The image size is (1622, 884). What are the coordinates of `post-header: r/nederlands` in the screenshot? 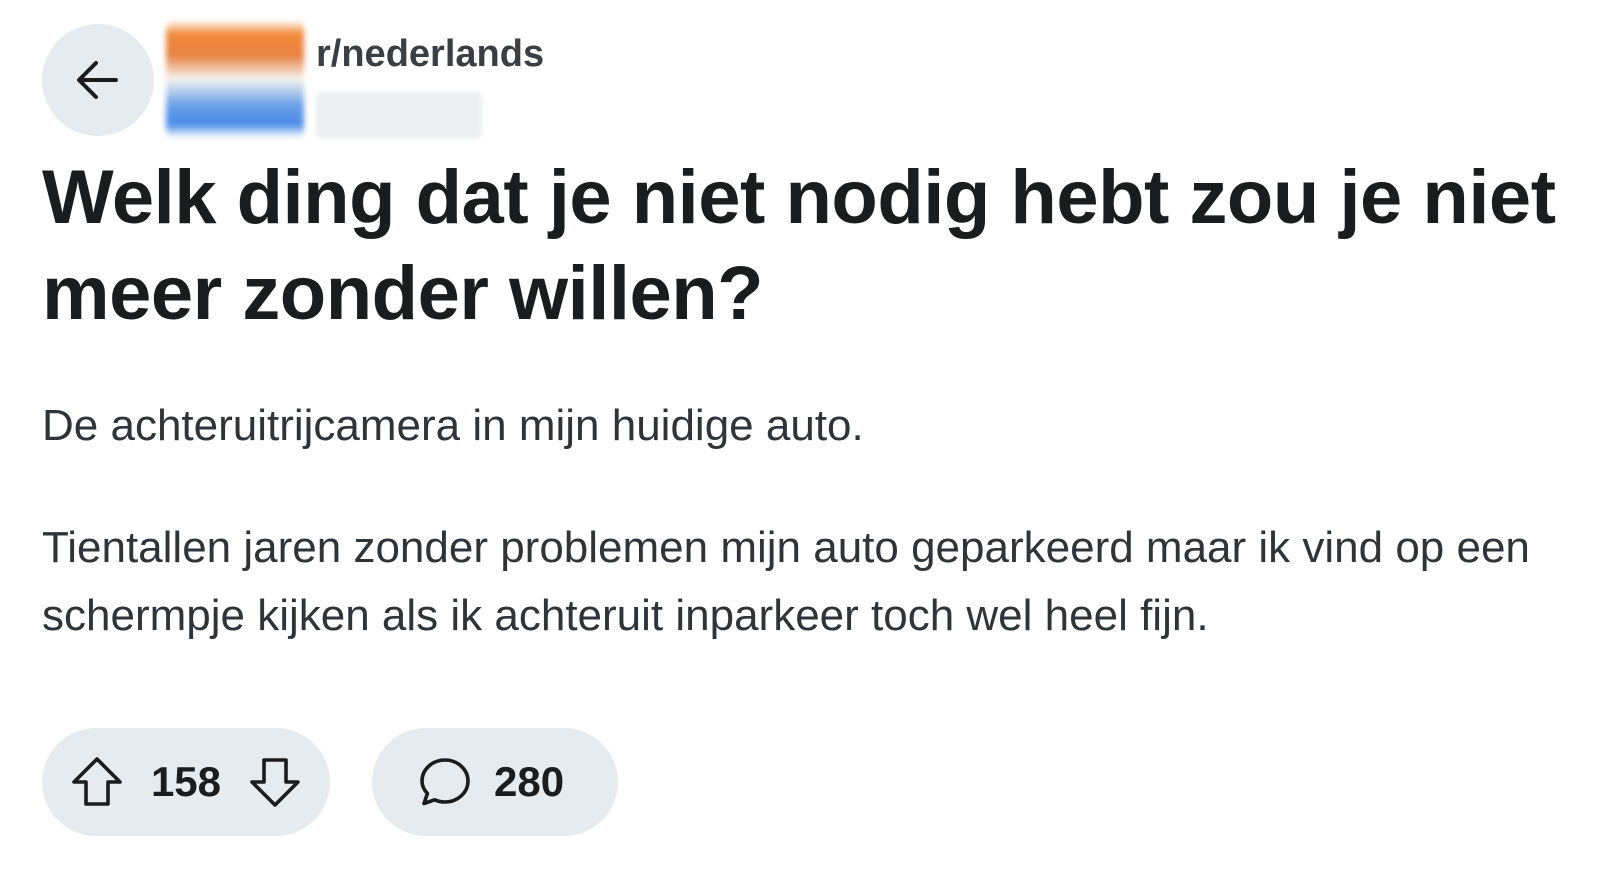 It's located at (293, 79).